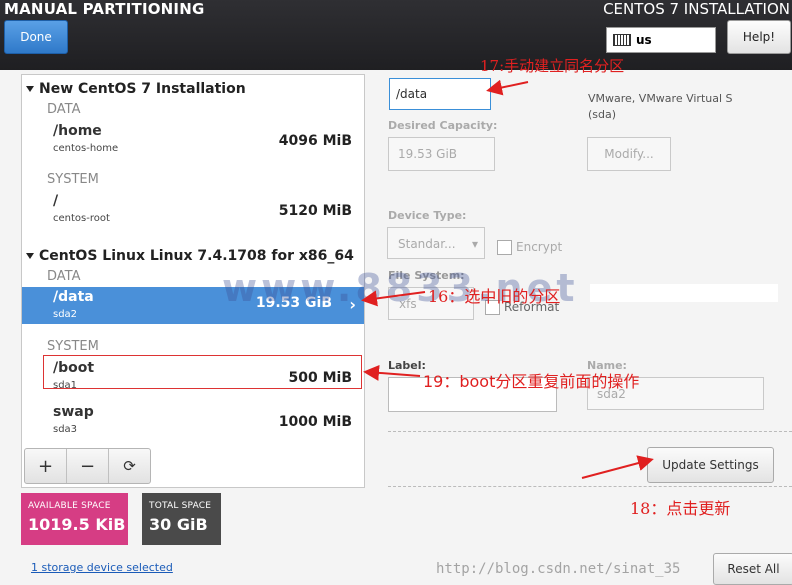  What do you see at coordinates (684, 293) in the screenshot?
I see `redaction-bar` at bounding box center [684, 293].